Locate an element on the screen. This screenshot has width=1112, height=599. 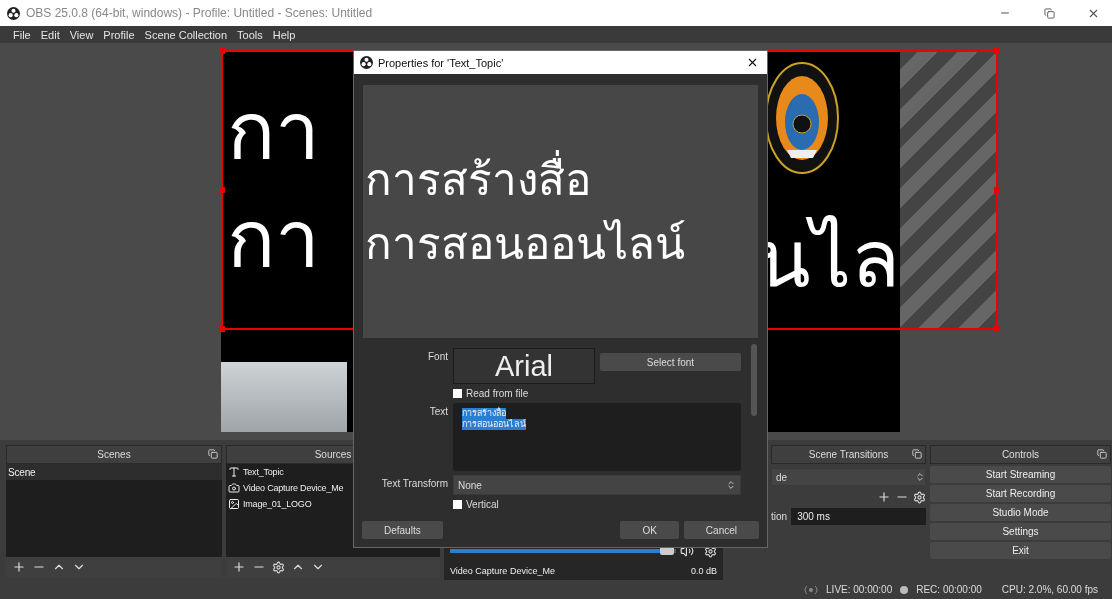
dock-title: Scenes is located at coordinates (114, 454).